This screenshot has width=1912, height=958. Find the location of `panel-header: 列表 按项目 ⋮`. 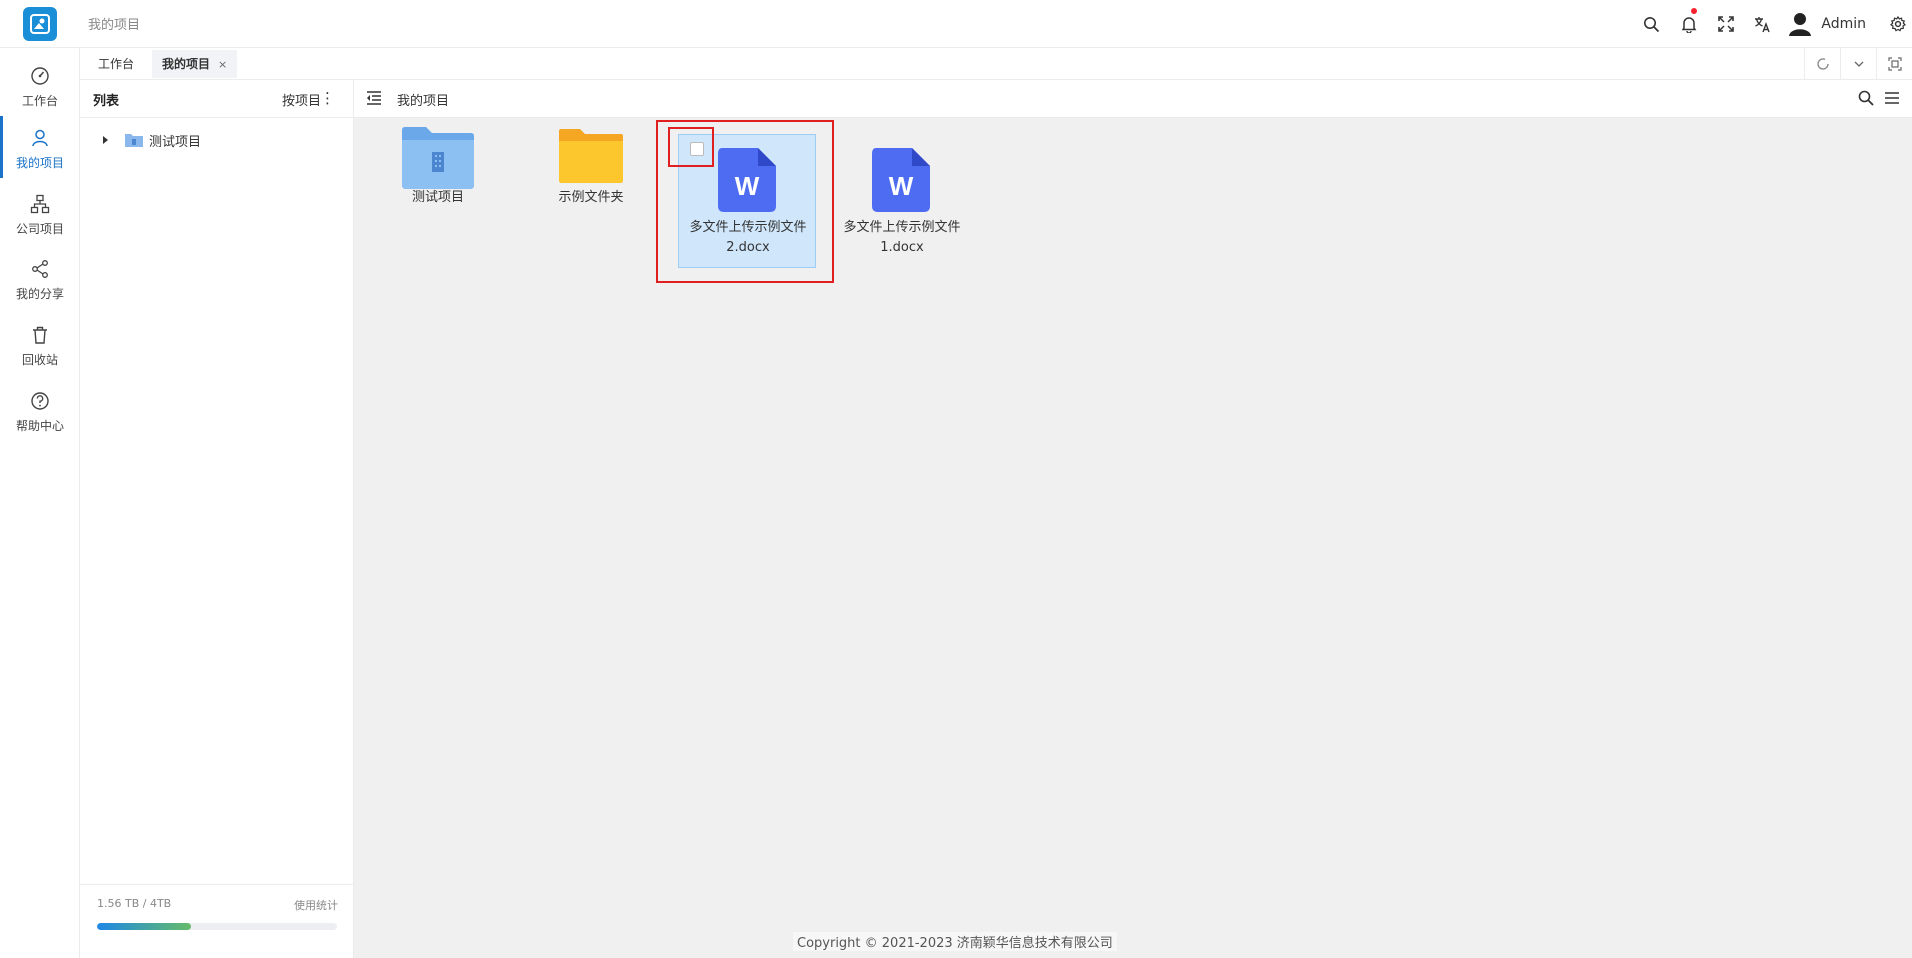

panel-header: 列表 按项目 ⋮ is located at coordinates (216, 99).